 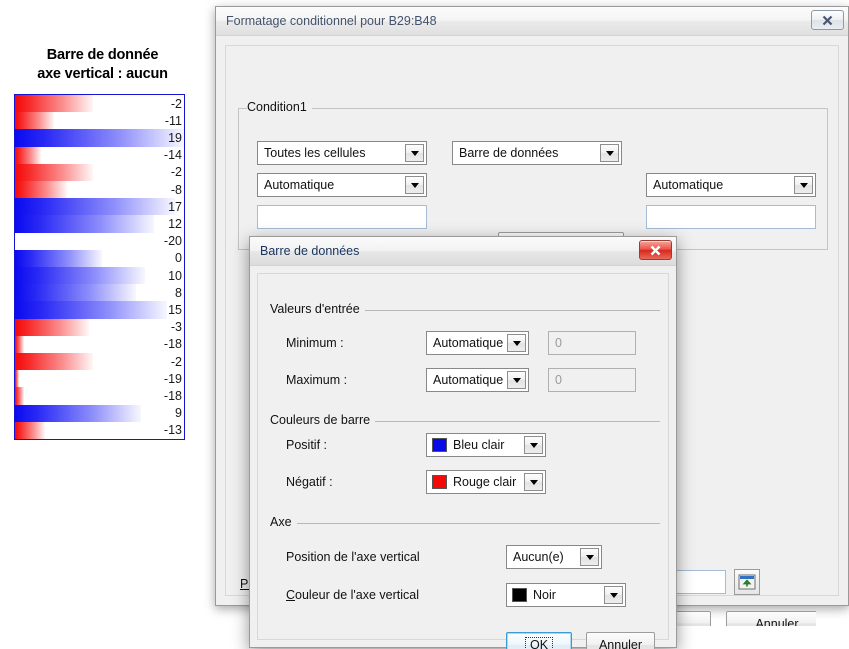 I want to click on child-close-button, so click(x=655, y=250).